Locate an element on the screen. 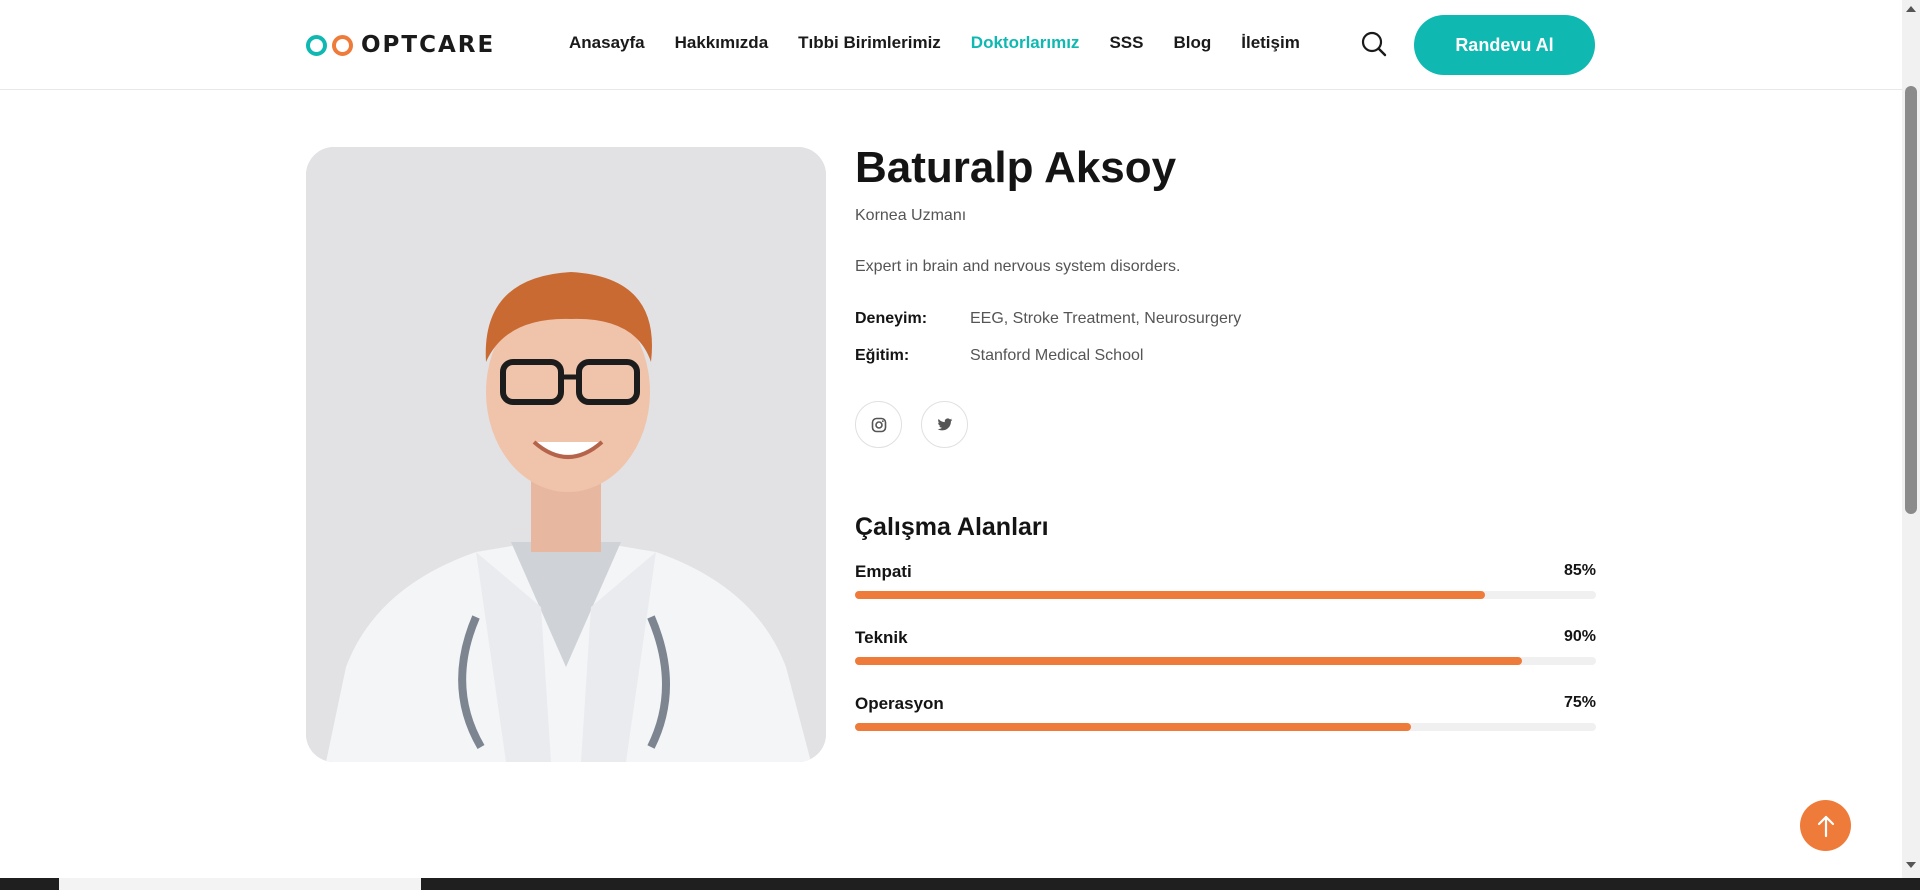 The image size is (1920, 890). nav-item-hakkimizda: Hakkımızda is located at coordinates (722, 43).